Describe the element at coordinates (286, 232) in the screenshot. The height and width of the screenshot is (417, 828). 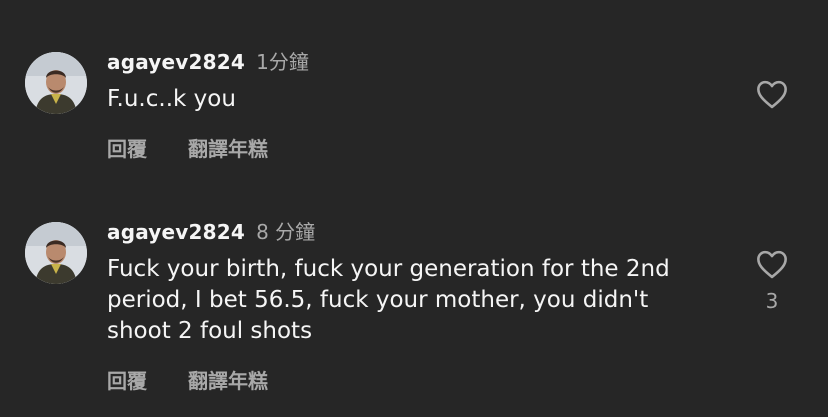
I see `comment-timestamp: 8 分鐘` at that location.